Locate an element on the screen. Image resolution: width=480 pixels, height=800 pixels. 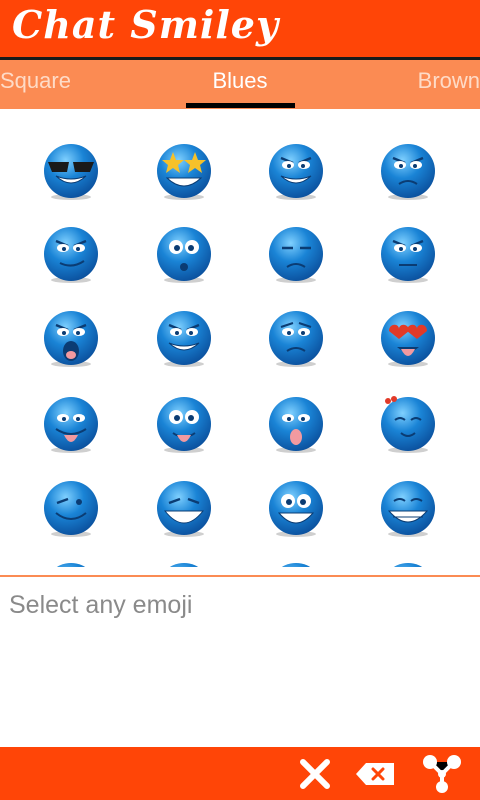
tab-blues: Blues is located at coordinates (240, 81).